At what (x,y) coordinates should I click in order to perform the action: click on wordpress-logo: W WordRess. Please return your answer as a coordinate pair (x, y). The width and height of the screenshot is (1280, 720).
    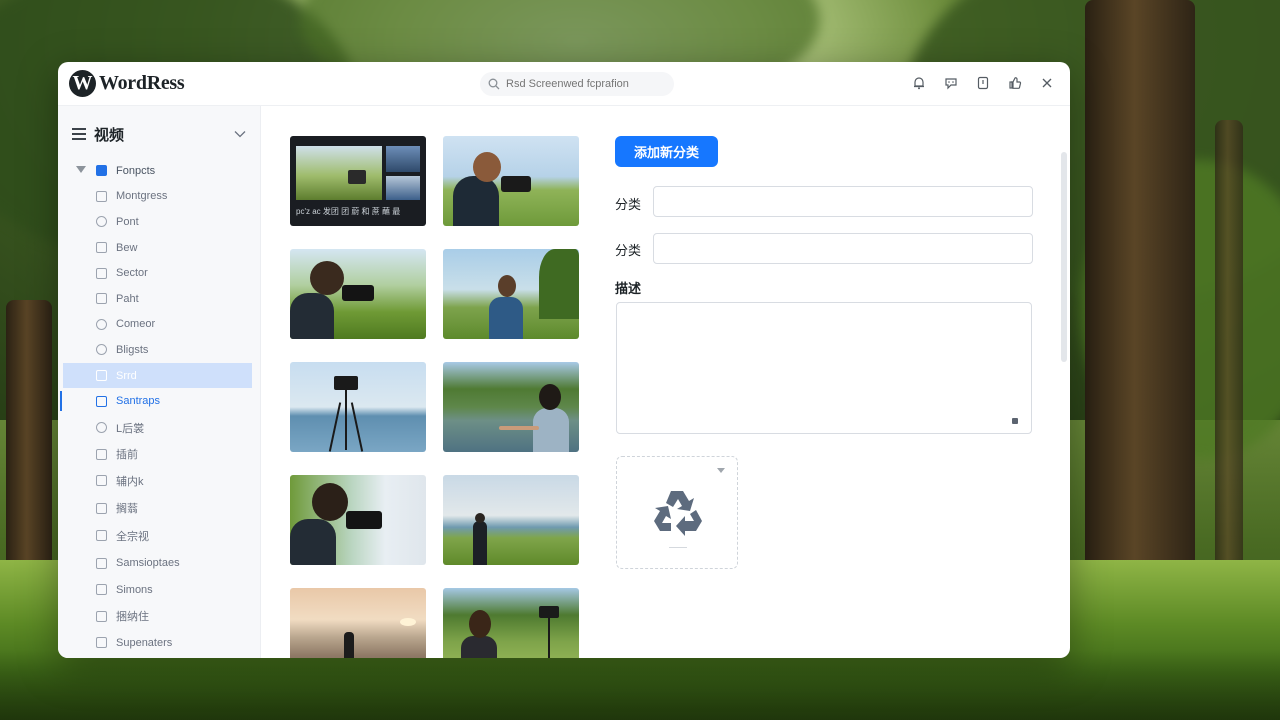
    Looking at the image, I should click on (127, 83).